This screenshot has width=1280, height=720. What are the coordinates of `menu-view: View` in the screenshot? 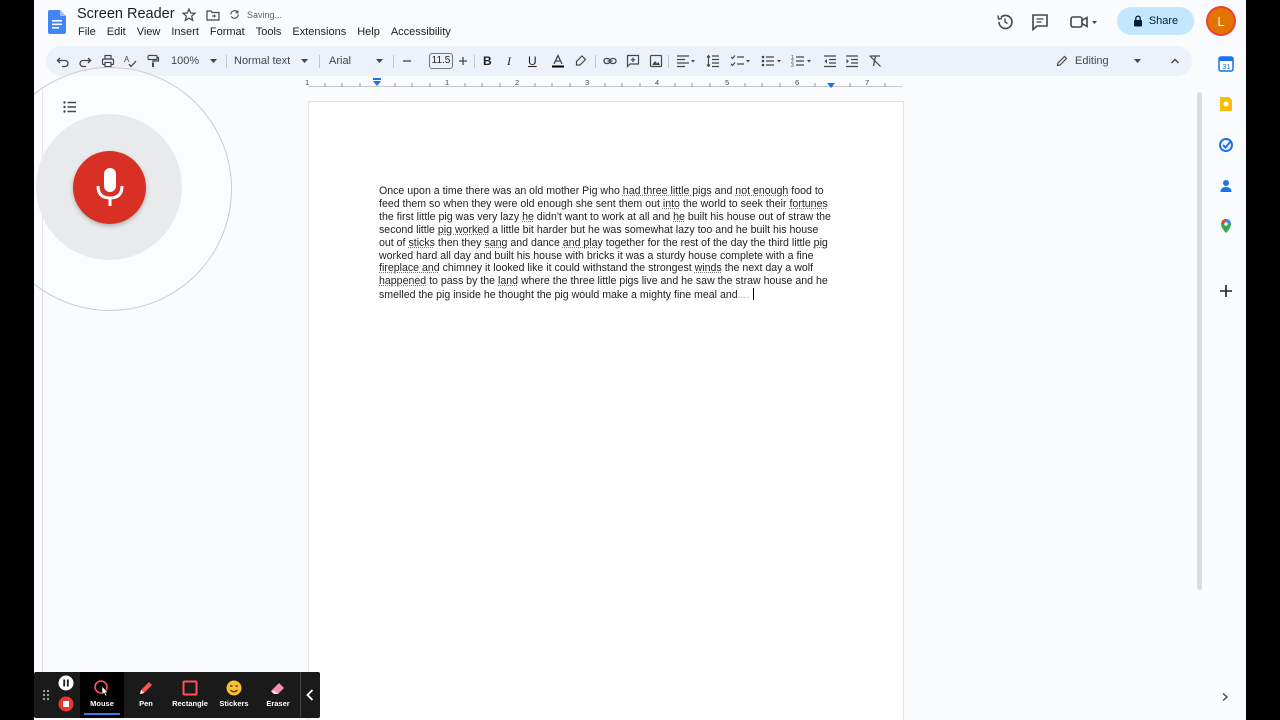 It's located at (149, 33).